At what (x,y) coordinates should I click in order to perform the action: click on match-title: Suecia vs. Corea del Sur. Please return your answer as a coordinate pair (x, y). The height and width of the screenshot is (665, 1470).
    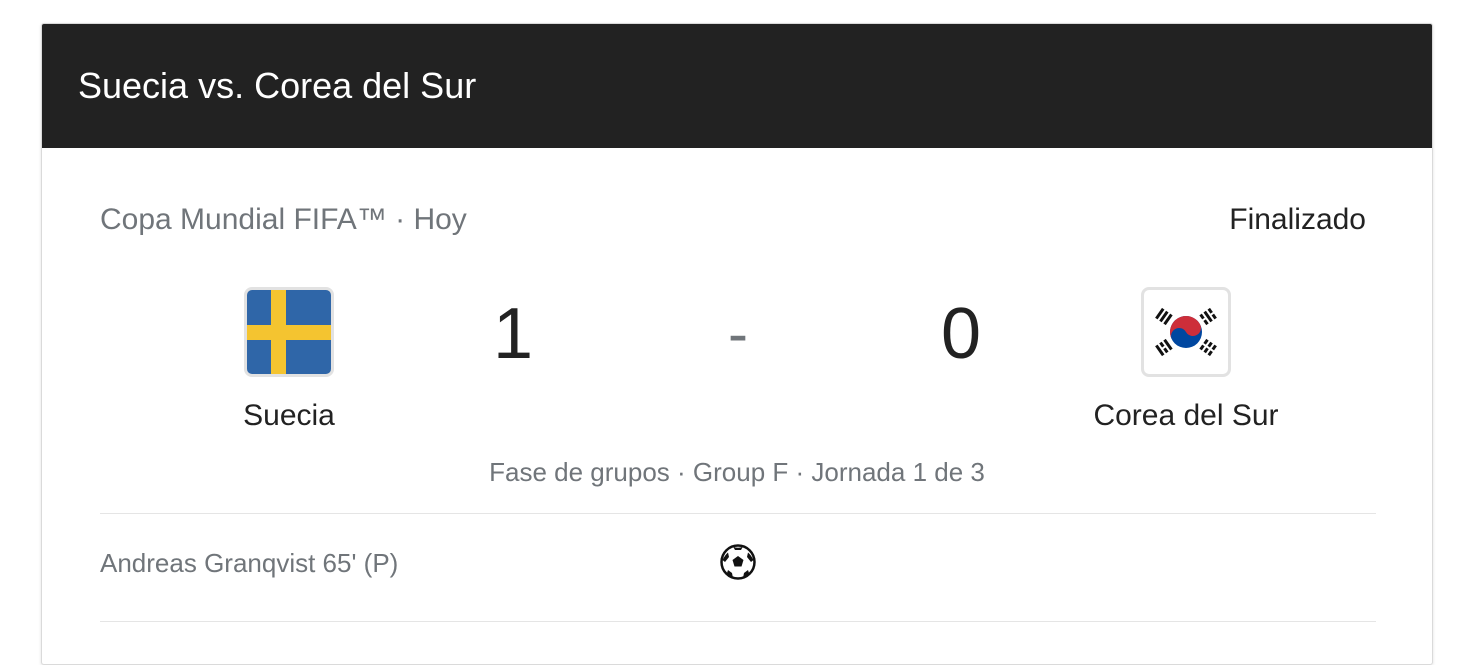
    Looking at the image, I should click on (277, 86).